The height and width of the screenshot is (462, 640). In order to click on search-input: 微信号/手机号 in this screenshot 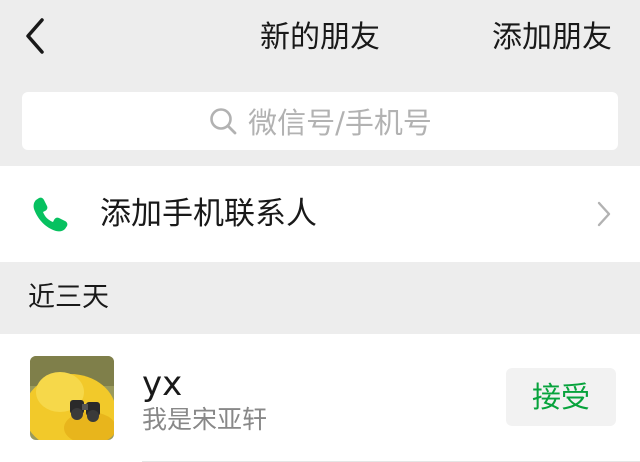, I will do `click(320, 121)`.